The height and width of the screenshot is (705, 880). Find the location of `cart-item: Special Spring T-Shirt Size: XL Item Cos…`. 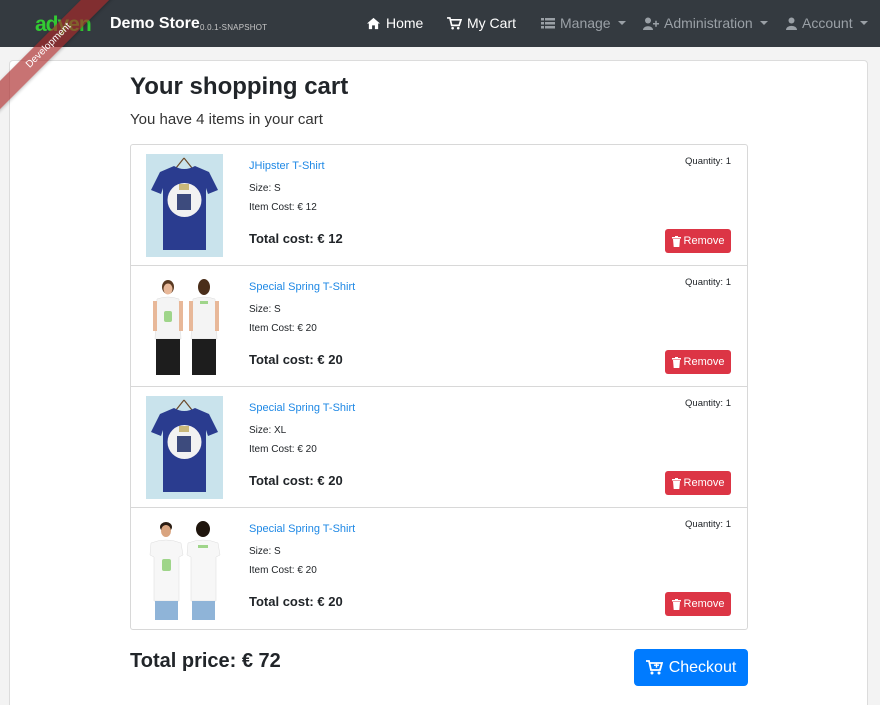

cart-item: Special Spring T-Shirt Size: XL Item Cos… is located at coordinates (439, 447).